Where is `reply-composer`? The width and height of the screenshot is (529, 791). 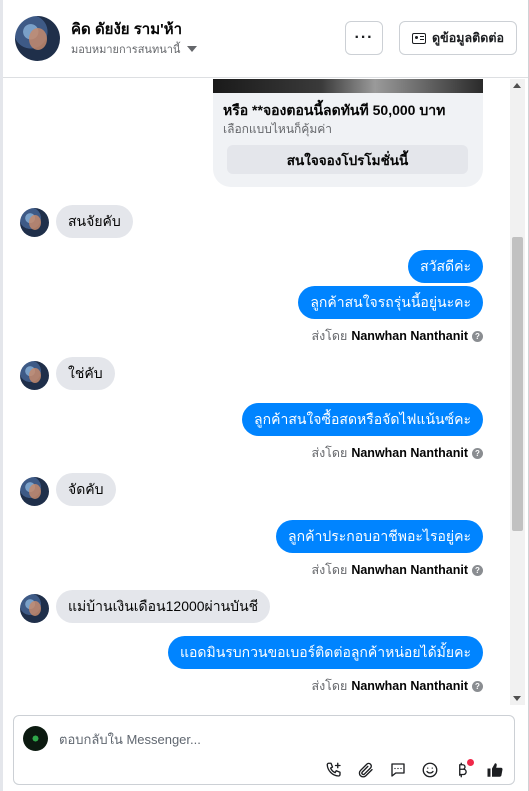 reply-composer is located at coordinates (264, 750).